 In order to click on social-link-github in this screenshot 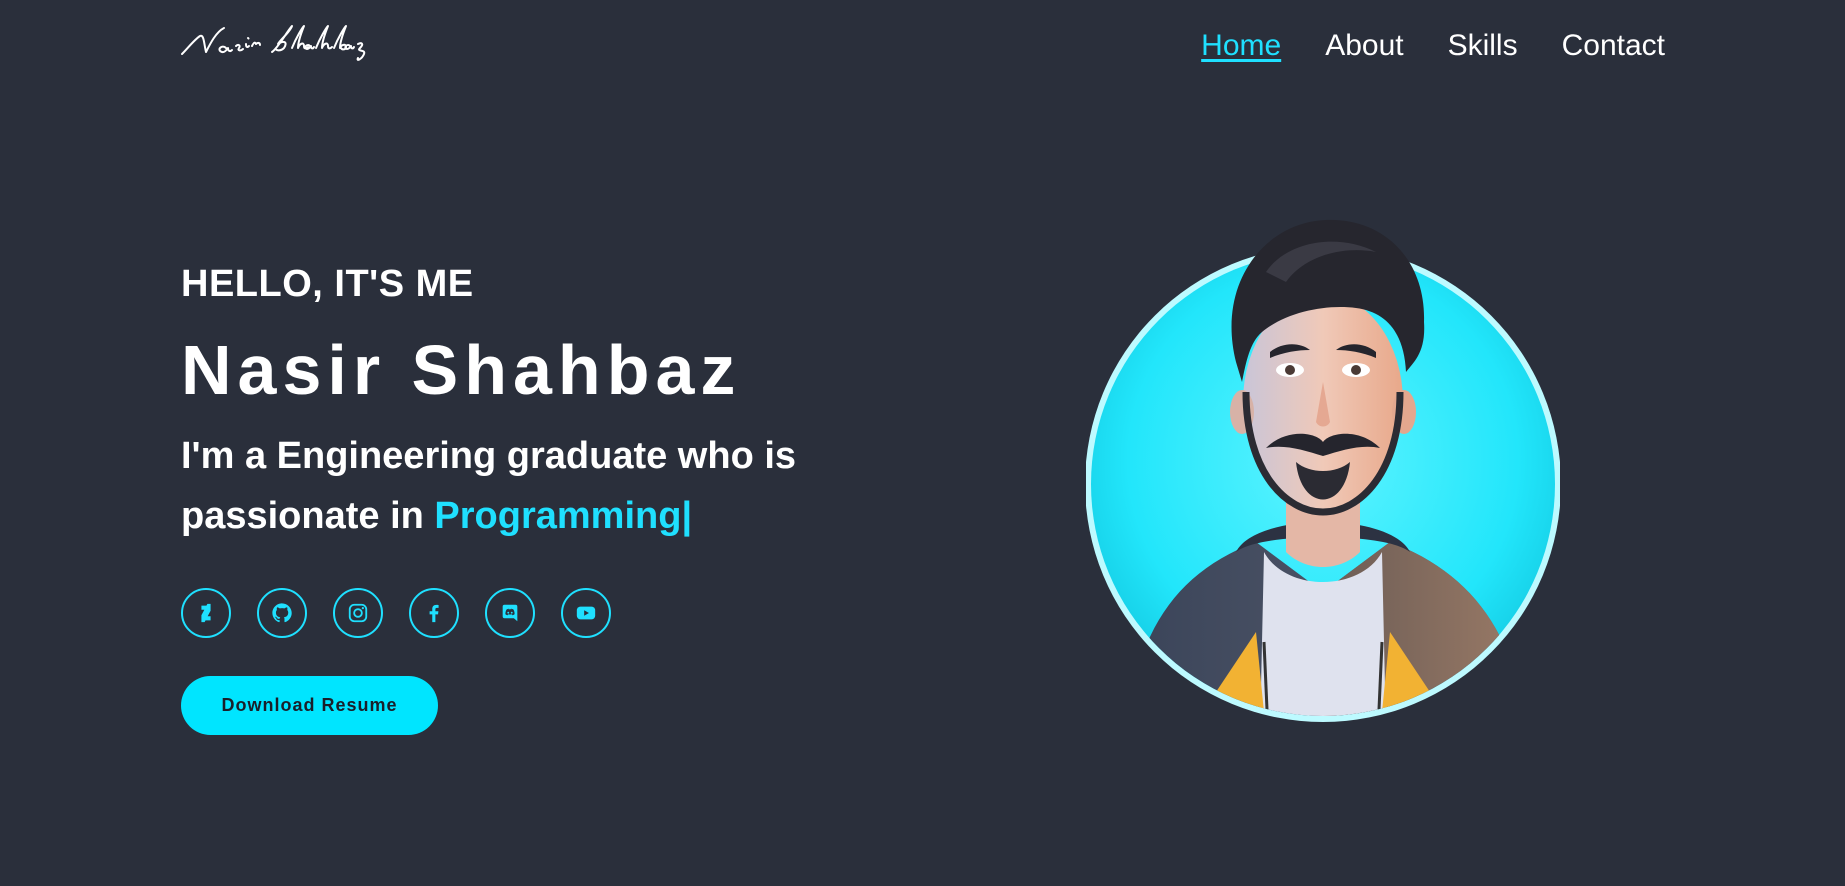, I will do `click(282, 613)`.